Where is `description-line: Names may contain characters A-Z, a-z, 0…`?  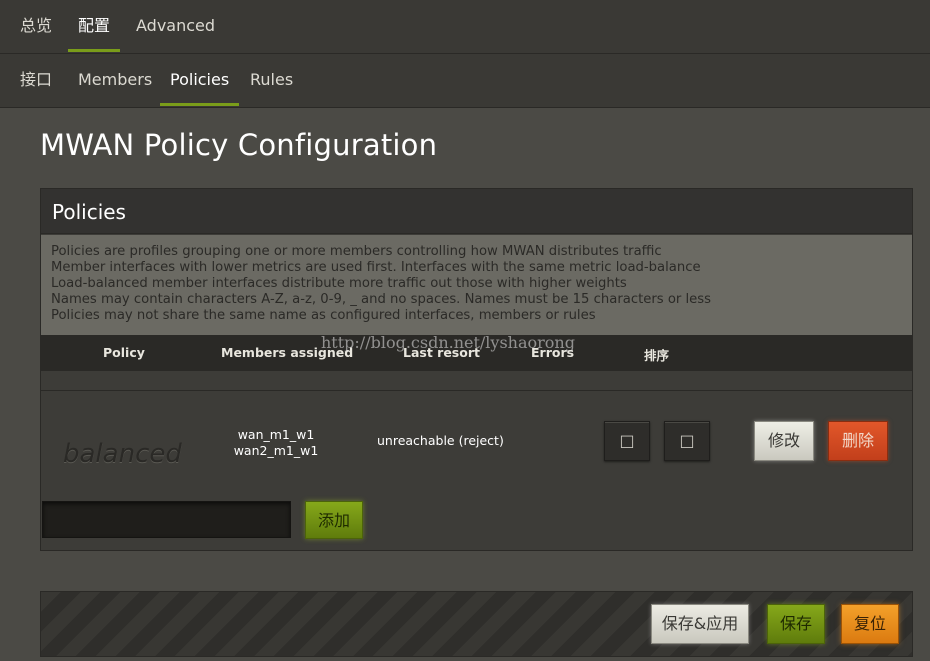
description-line: Names may contain characters A-Z, a-z, 0… is located at coordinates (381, 299).